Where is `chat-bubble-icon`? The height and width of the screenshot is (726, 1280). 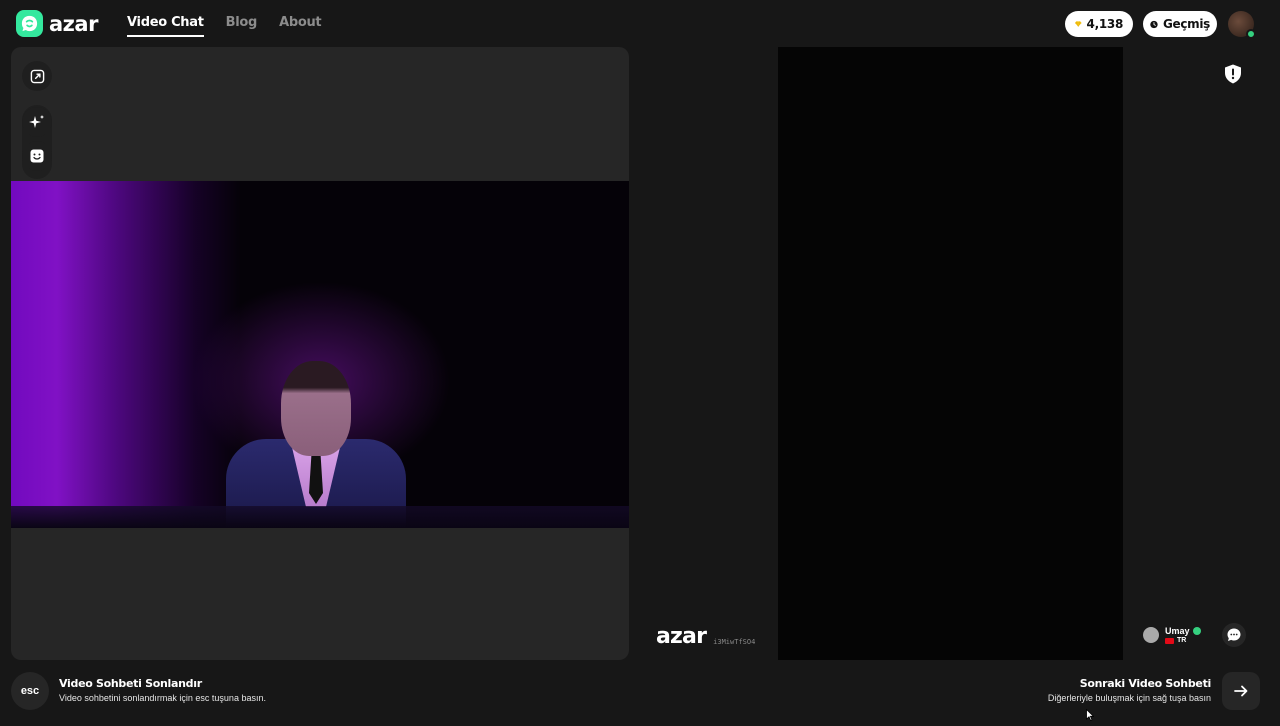 chat-bubble-icon is located at coordinates (1234, 634).